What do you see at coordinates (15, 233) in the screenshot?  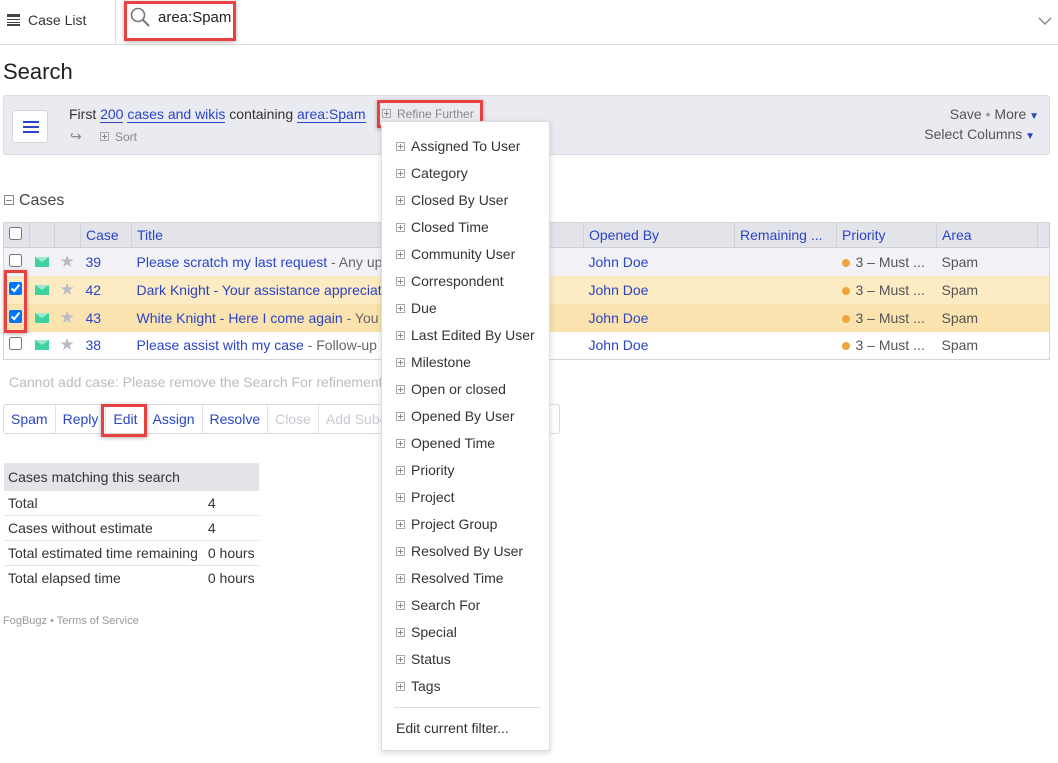 I see `select-all-checkbox` at bounding box center [15, 233].